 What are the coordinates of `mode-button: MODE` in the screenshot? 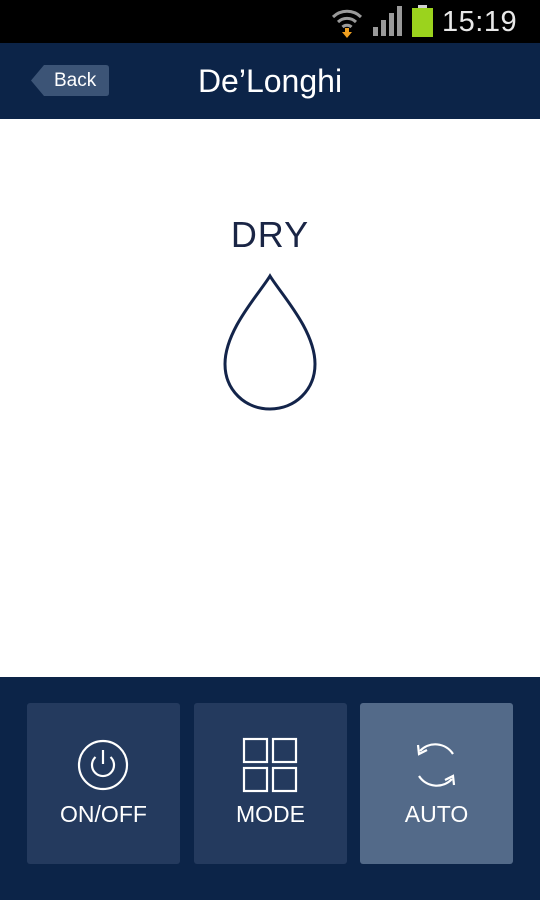 It's located at (270, 783).